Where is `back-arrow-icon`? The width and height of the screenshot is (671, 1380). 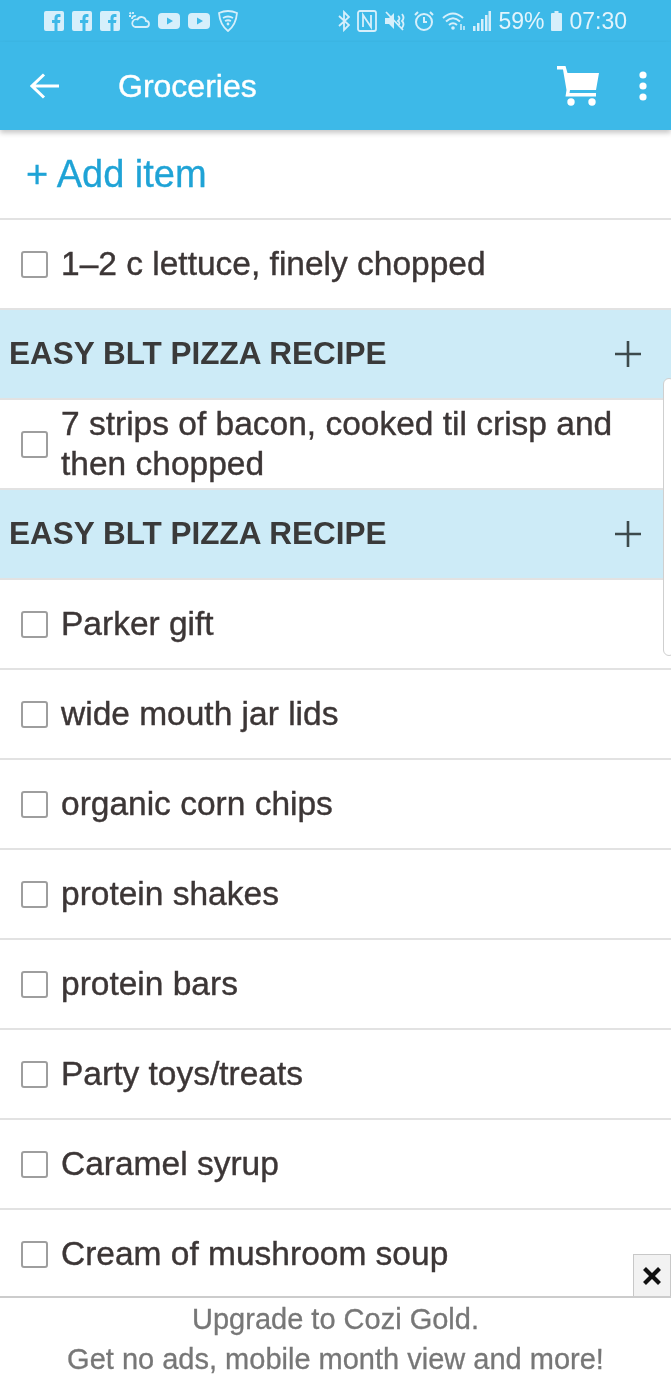
back-arrow-icon is located at coordinates (45, 86).